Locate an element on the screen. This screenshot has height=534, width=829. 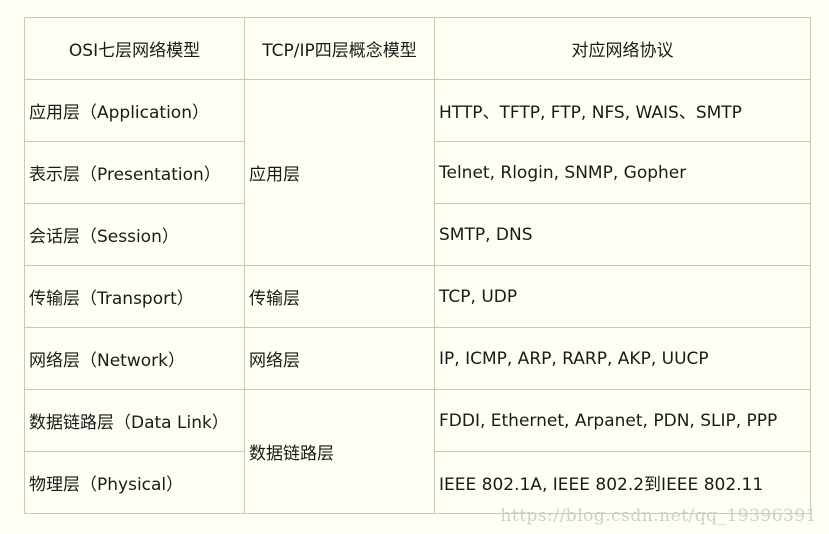
osi-layer-application: 应用层（Application） is located at coordinates (134, 110).